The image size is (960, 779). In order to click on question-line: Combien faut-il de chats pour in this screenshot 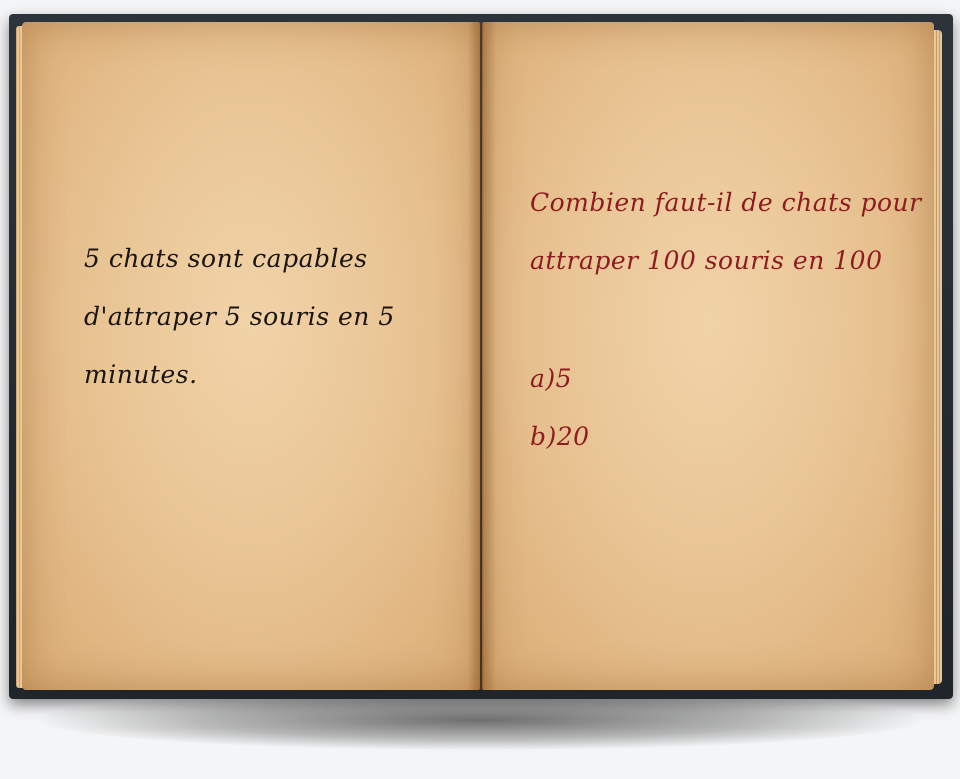, I will do `click(726, 202)`.